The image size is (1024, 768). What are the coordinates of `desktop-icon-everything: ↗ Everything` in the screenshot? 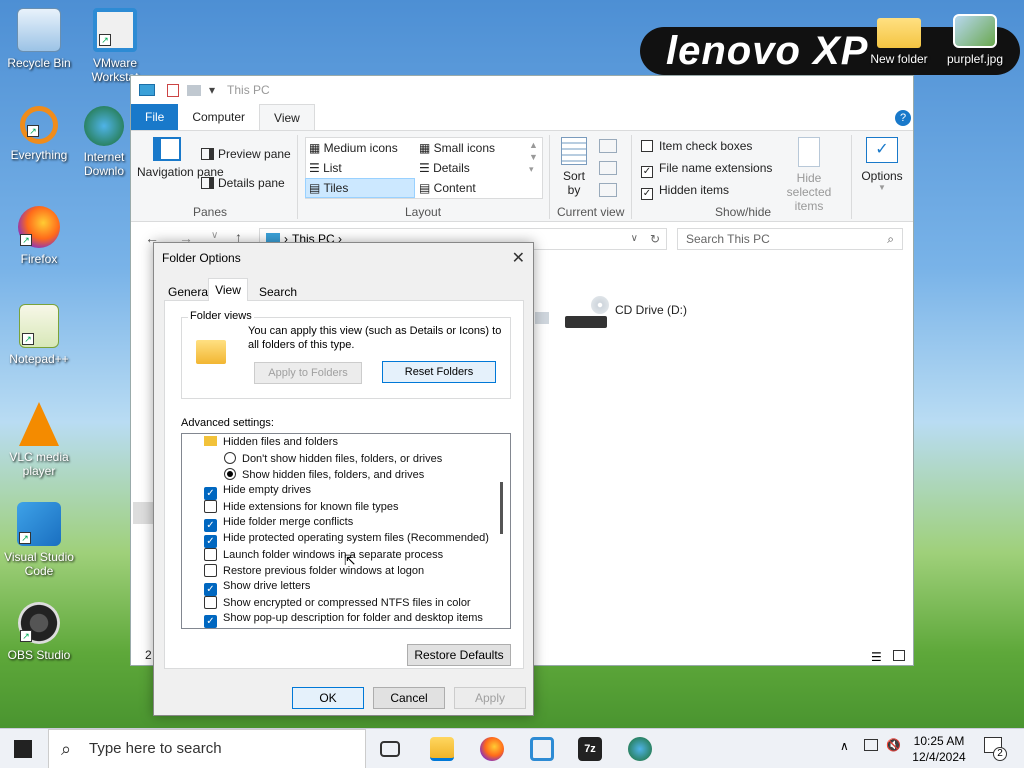 It's located at (39, 134).